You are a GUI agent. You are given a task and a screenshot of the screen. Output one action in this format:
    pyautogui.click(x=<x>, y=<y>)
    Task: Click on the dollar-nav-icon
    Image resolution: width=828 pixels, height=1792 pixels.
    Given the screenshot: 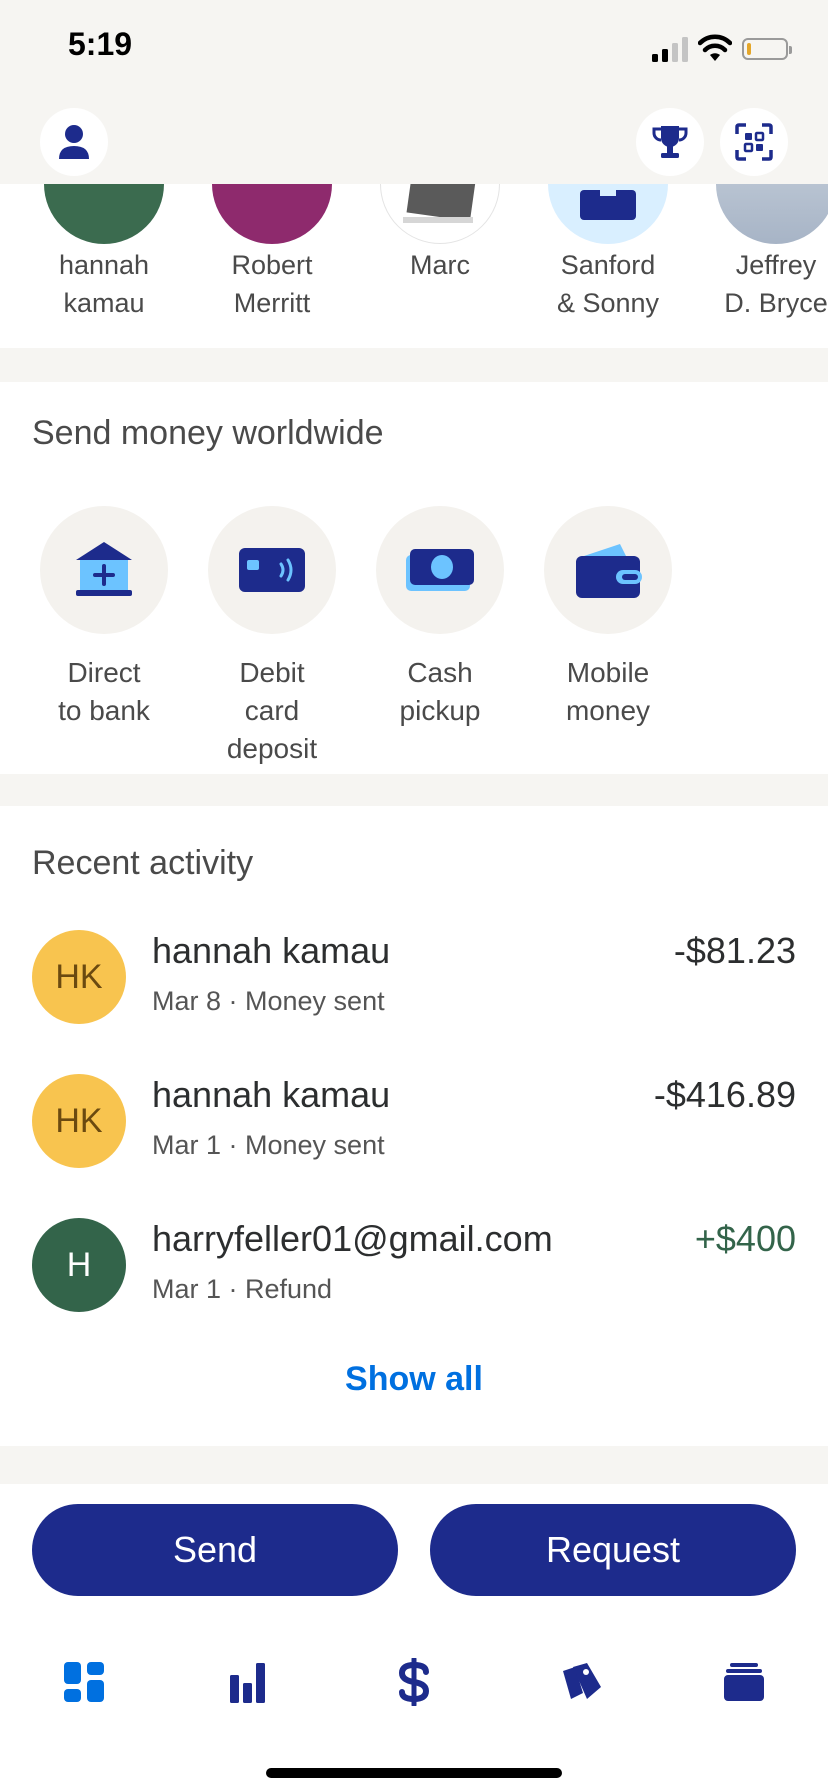 What is the action you would take?
    pyautogui.click(x=414, y=1682)
    